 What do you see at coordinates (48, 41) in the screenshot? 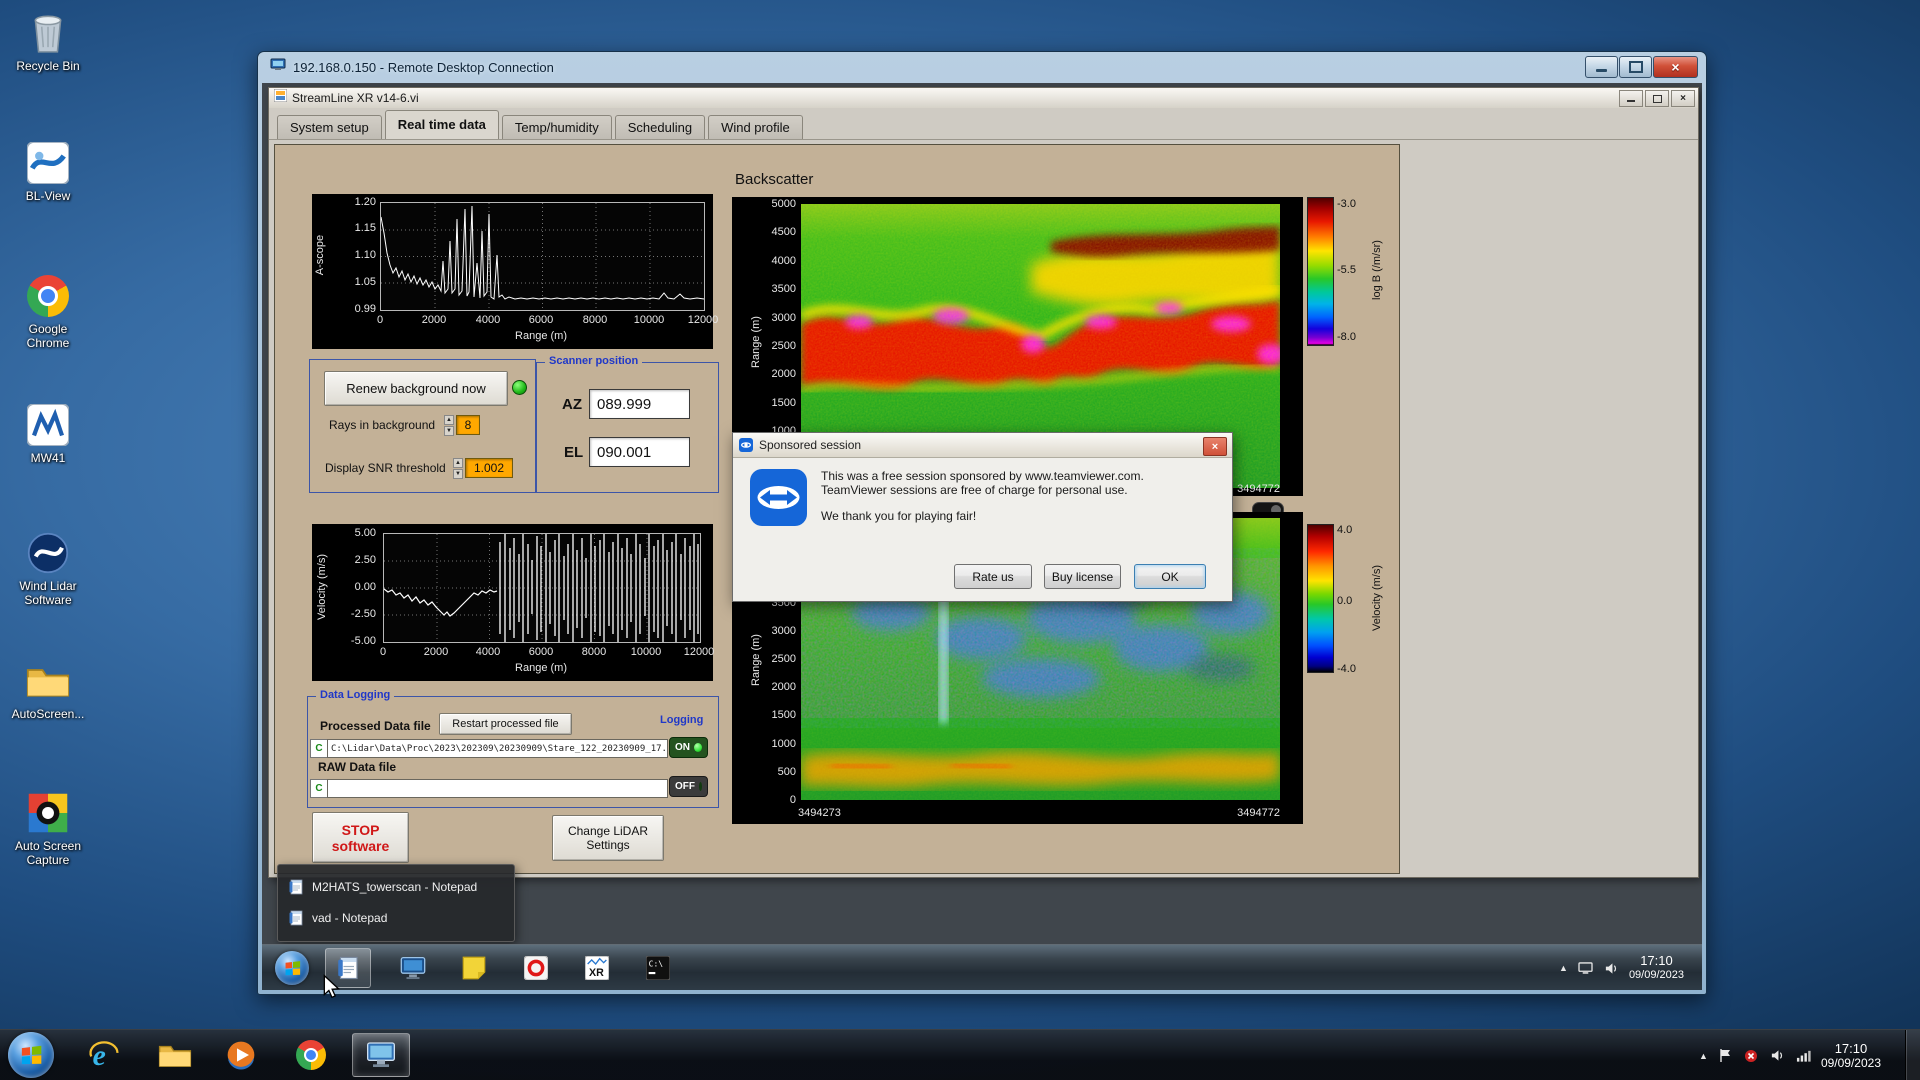
I see `desktop-icon-recycle-bin: Recycle Bin` at bounding box center [48, 41].